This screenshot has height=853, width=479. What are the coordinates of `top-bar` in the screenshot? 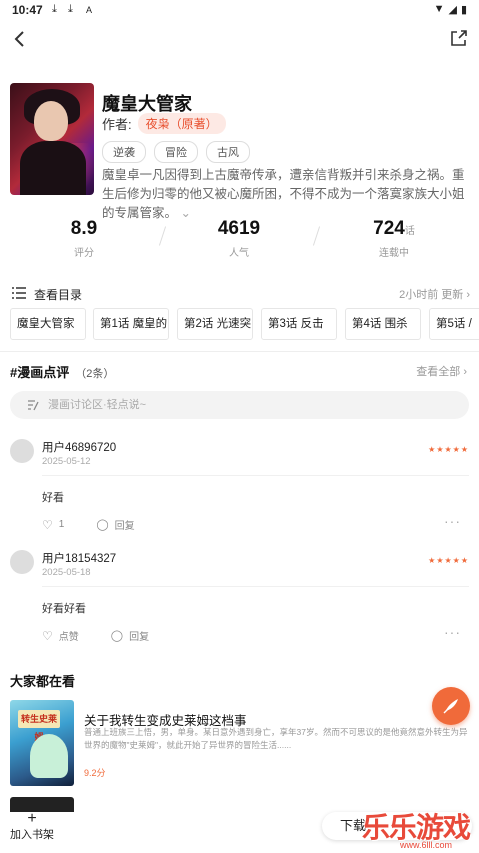 It's located at (239, 40).